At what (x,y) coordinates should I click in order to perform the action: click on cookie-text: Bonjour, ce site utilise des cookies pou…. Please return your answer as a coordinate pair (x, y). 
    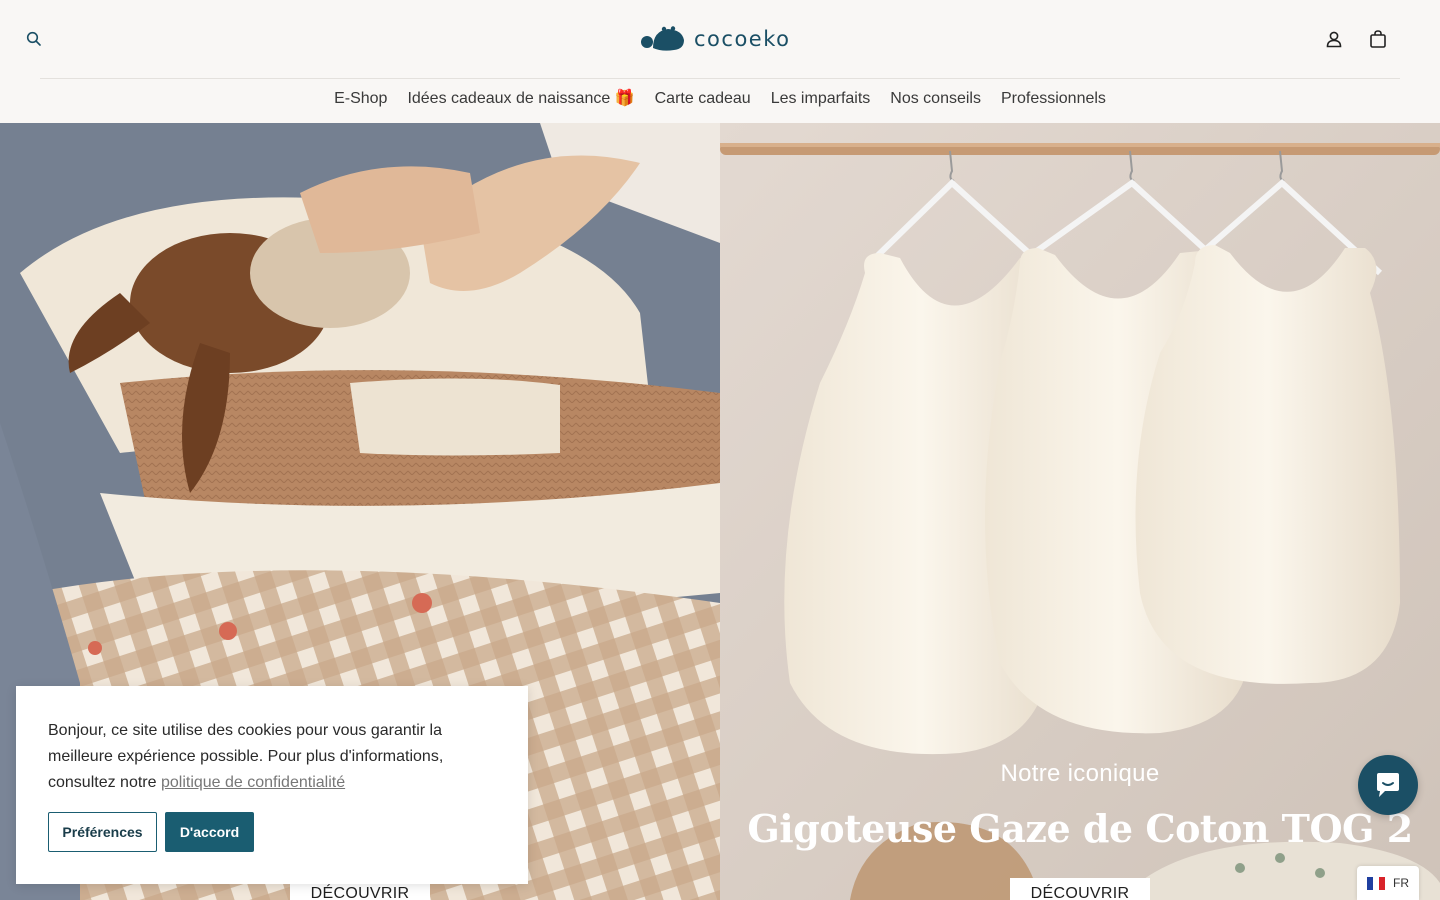
    Looking at the image, I should click on (268, 757).